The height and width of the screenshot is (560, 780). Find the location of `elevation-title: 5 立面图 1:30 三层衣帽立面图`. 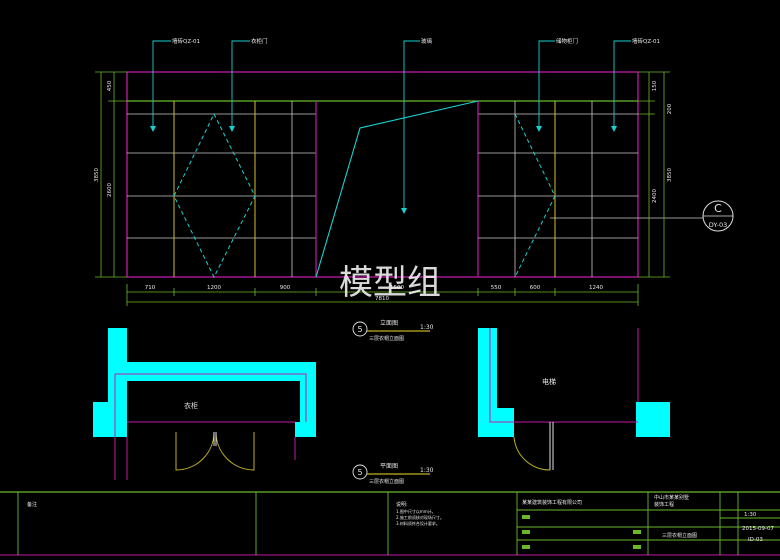

elevation-title: 5 立面图 1:30 三层衣帽立面图 is located at coordinates (393, 330).